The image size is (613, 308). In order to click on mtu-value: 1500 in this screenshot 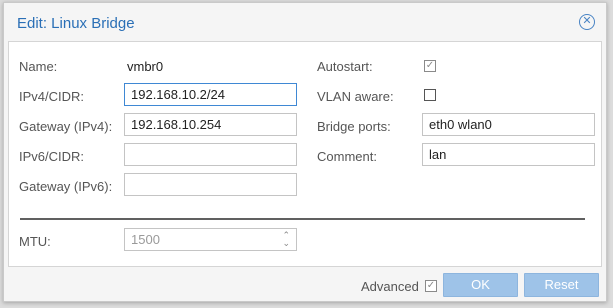, I will do `click(145, 239)`.